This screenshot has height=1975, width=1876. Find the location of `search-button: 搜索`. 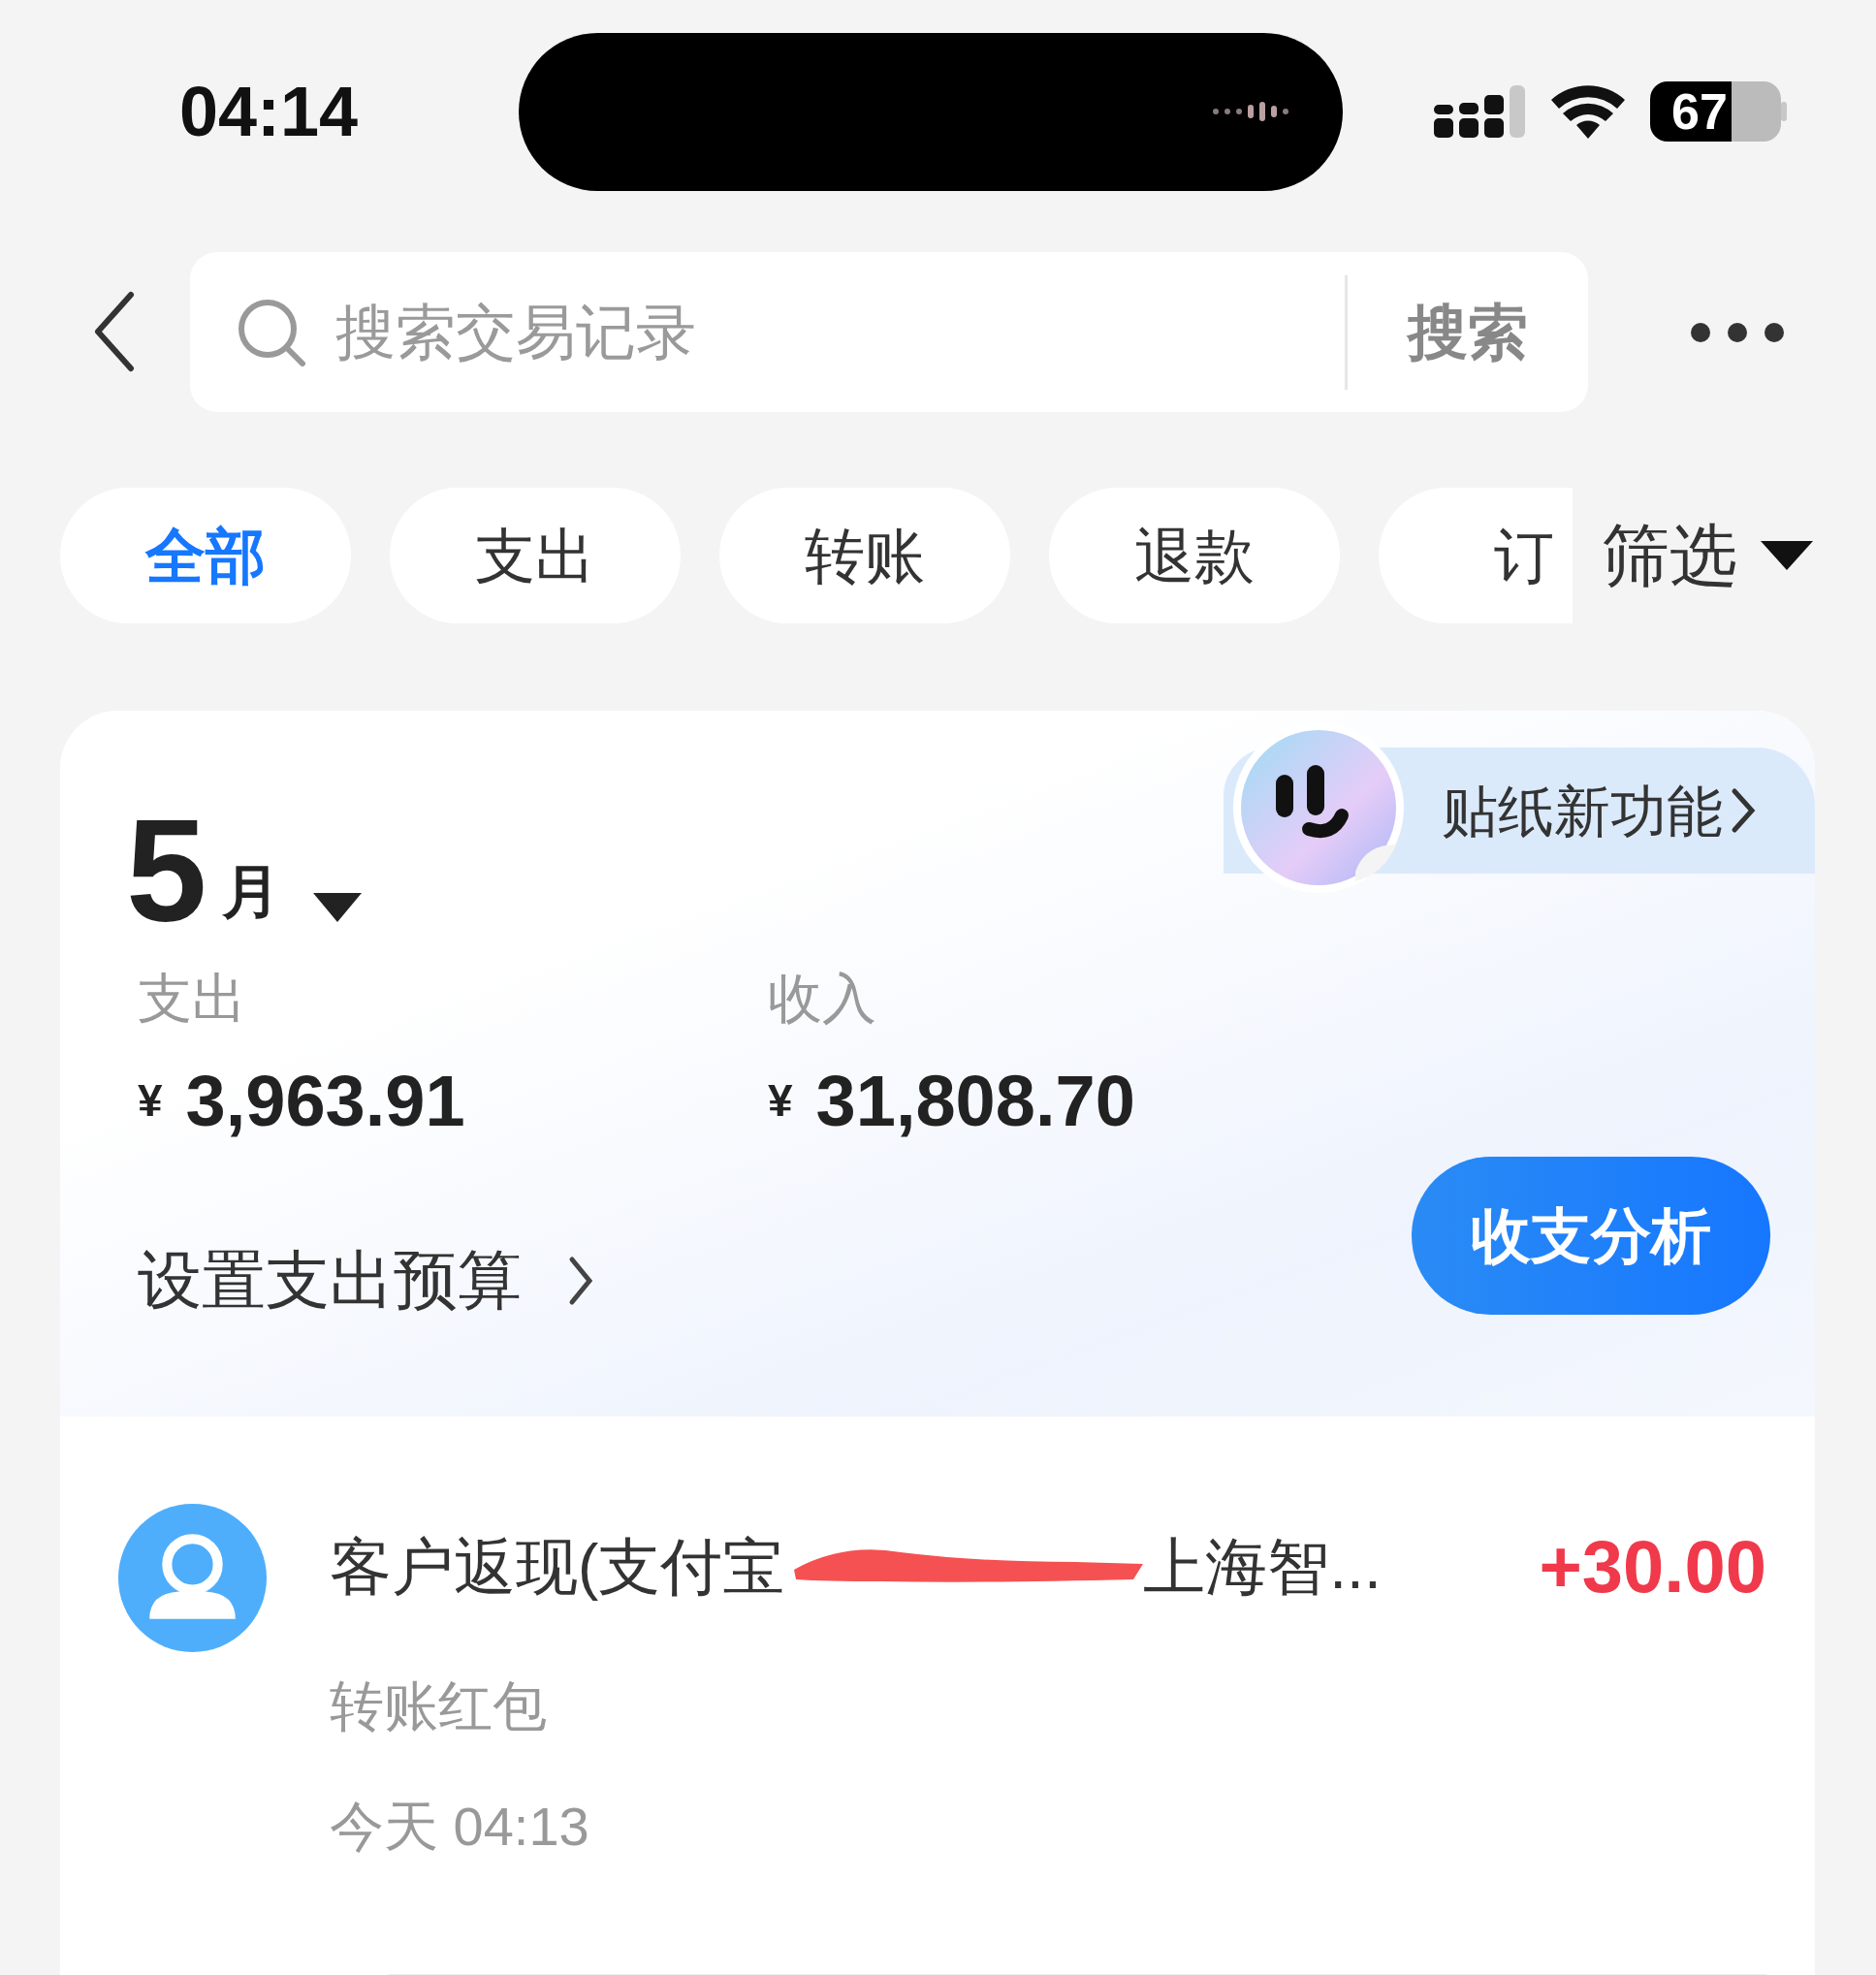

search-button: 搜索 is located at coordinates (1468, 332).